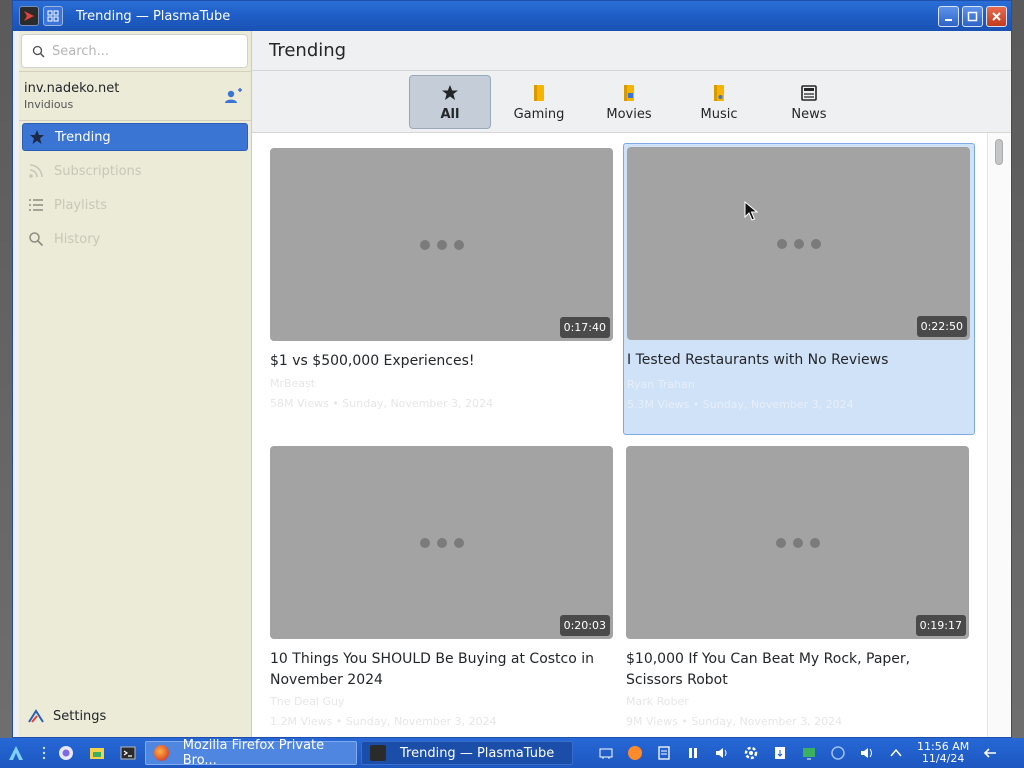 The height and width of the screenshot is (768, 1024). Describe the element at coordinates (734, 721) in the screenshot. I see `video-meta: 9M Views • Sunday, November 3, 2024` at that location.